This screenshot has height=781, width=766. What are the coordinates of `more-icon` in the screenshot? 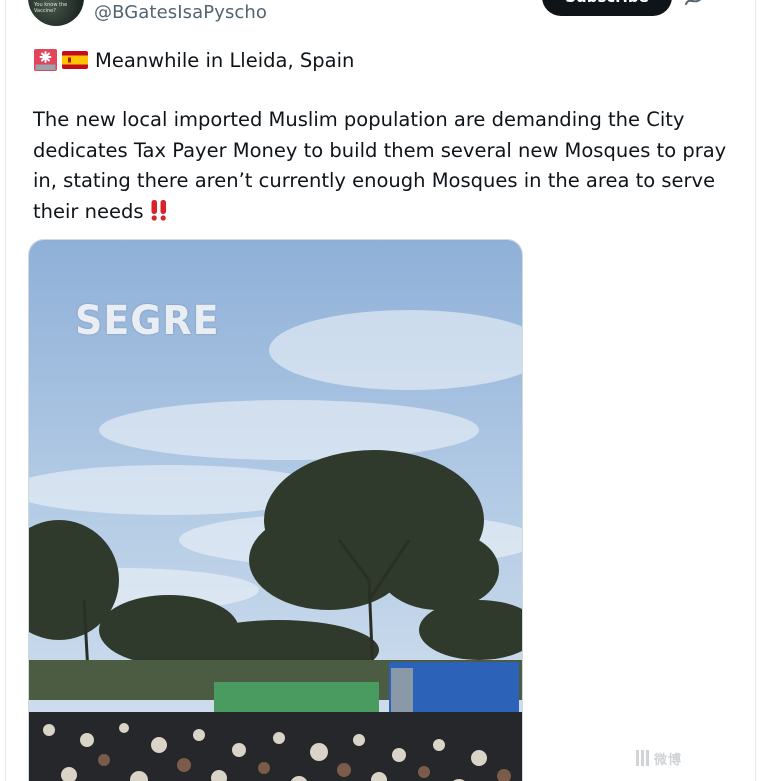 It's located at (694, 4).